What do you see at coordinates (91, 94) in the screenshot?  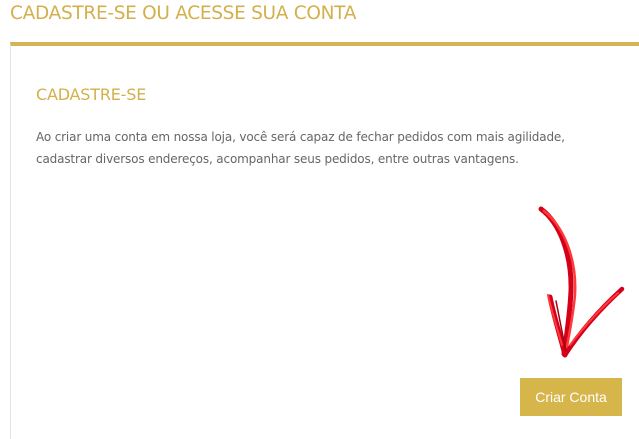 I see `register-section-title: CADASTRE-SE` at bounding box center [91, 94].